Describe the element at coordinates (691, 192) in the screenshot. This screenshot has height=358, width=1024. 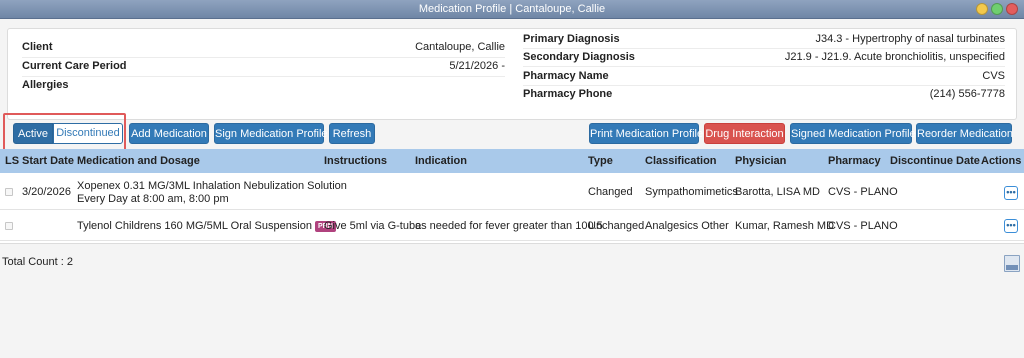
I see `classification-cell: Sympathomimetics` at that location.